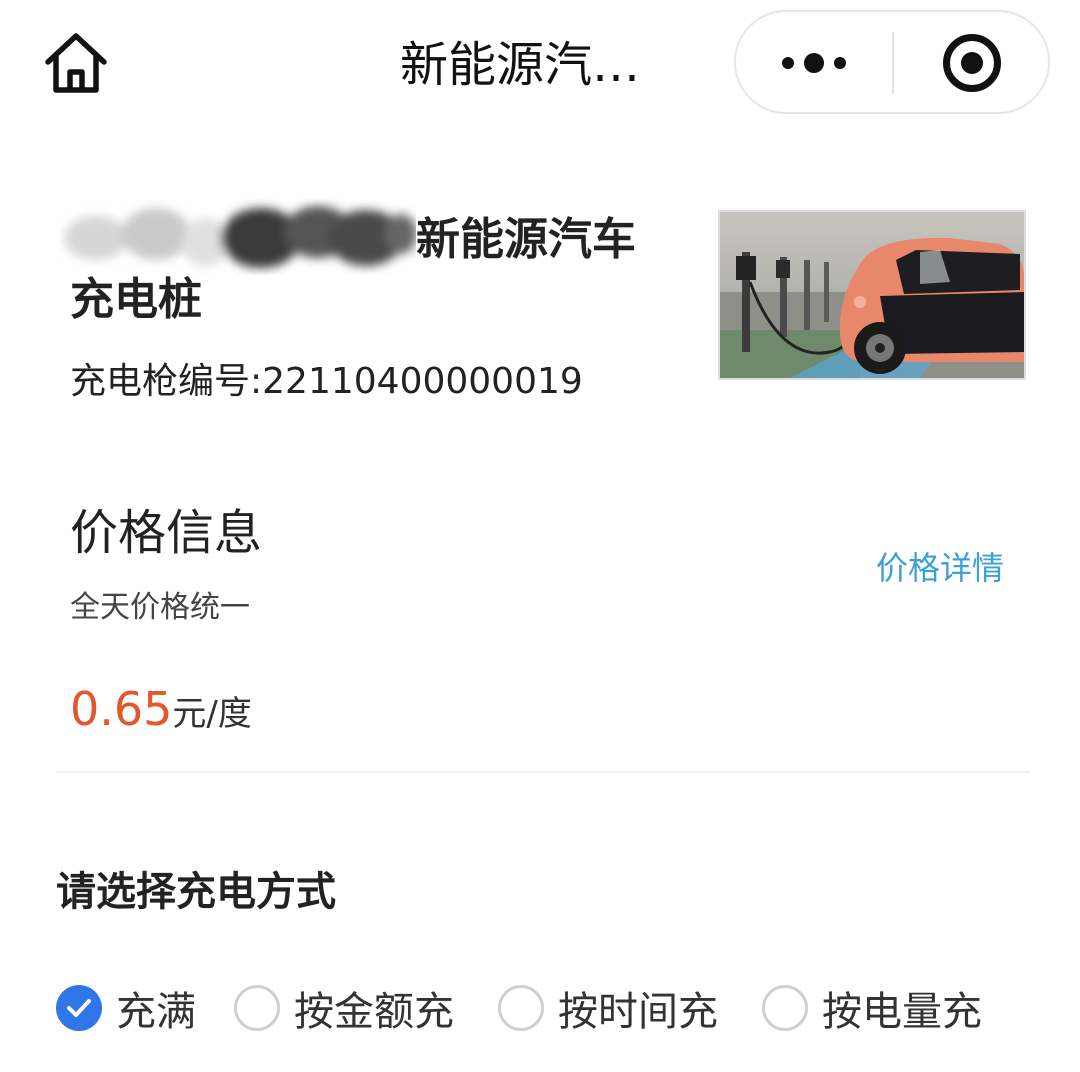 The height and width of the screenshot is (1072, 1080). I want to click on price-value: 0.65, so click(121, 709).